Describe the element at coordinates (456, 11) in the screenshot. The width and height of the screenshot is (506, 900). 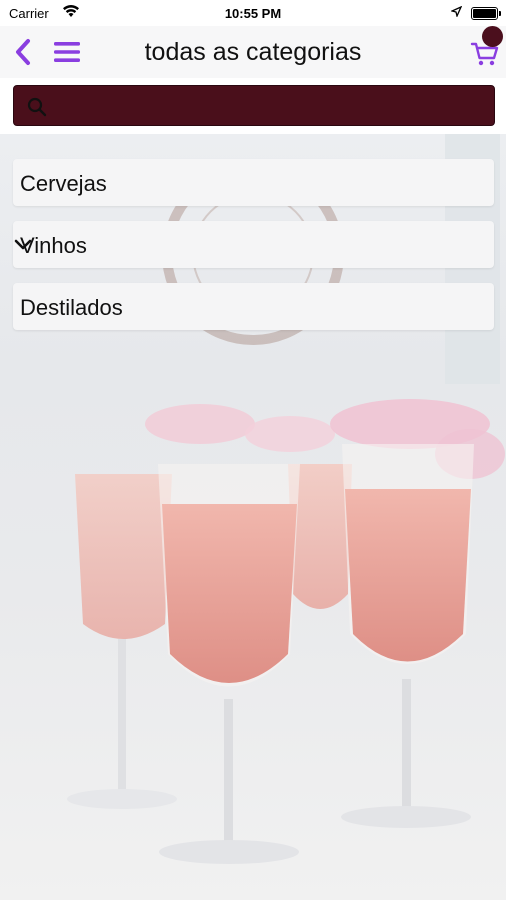
I see `location-arrow-icon` at that location.